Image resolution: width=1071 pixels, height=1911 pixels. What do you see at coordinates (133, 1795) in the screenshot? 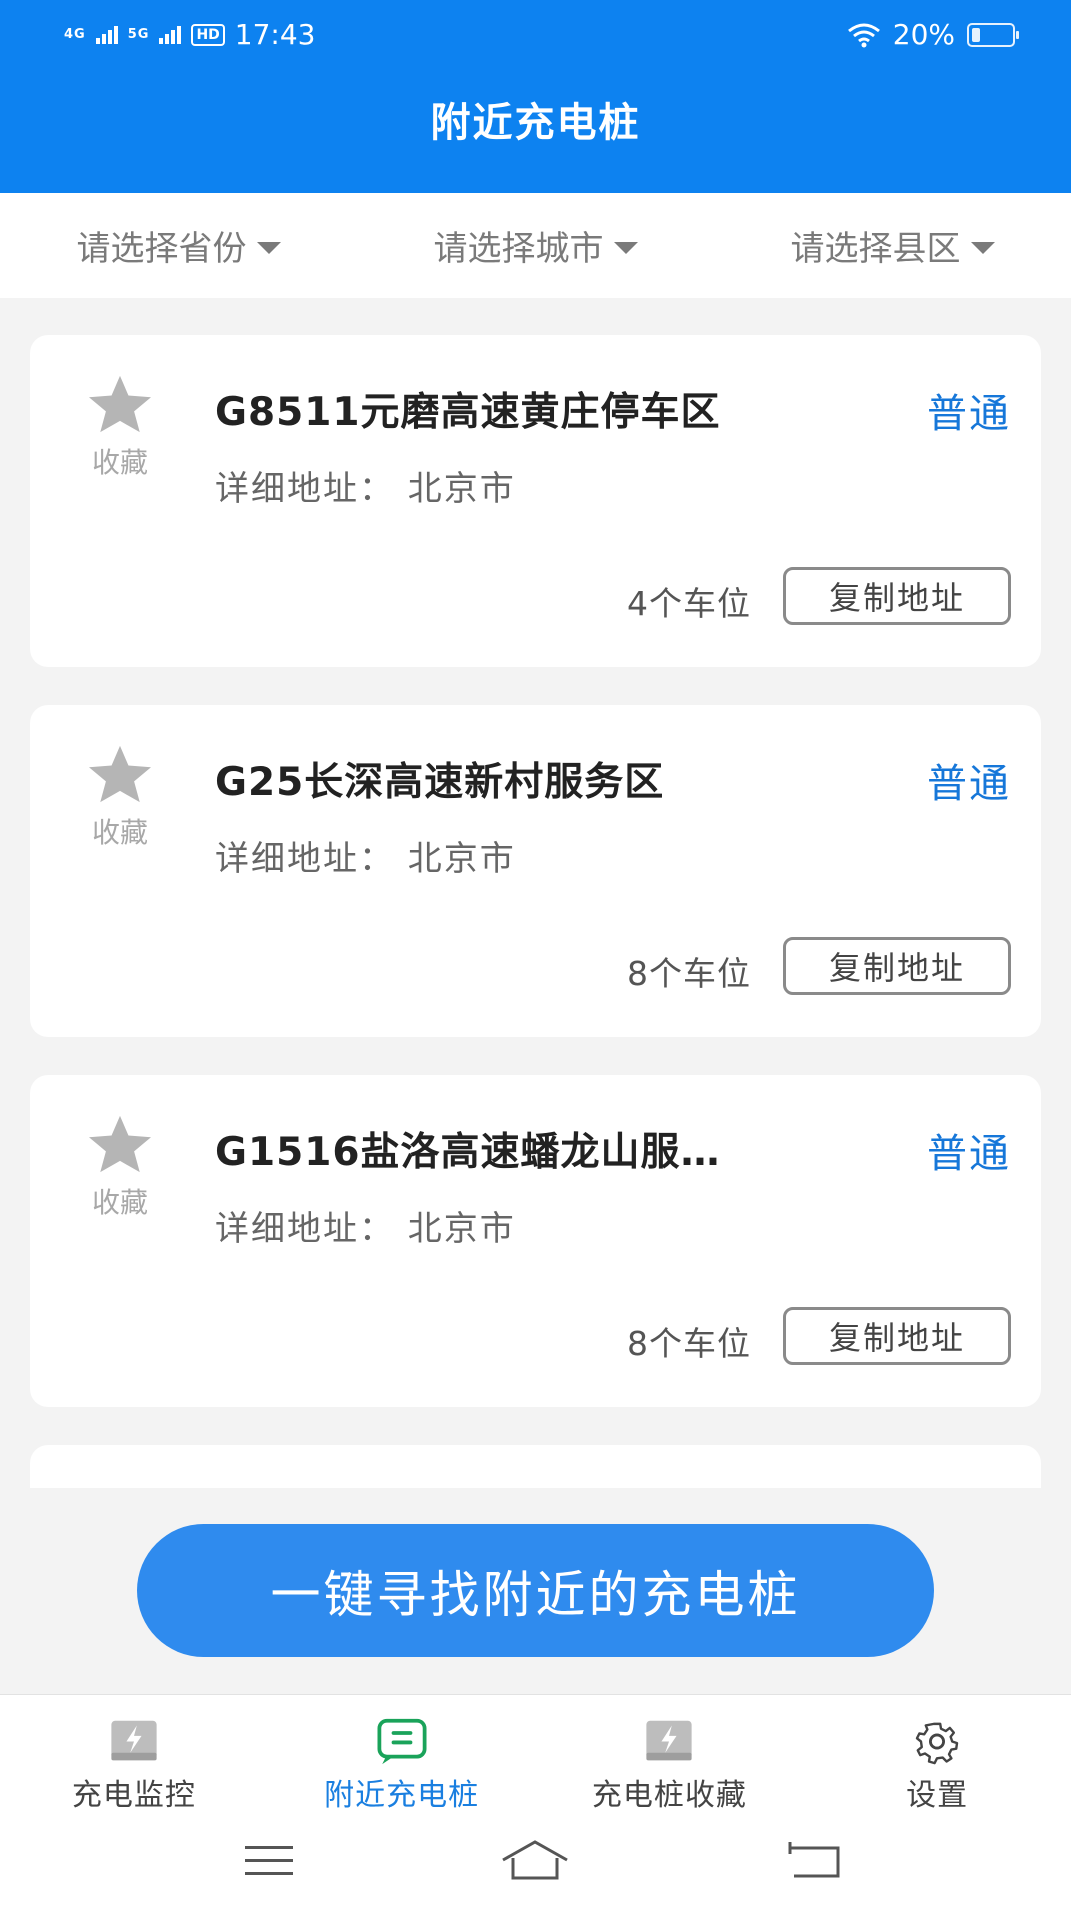
I see `tab-label: 充电监控` at bounding box center [133, 1795].